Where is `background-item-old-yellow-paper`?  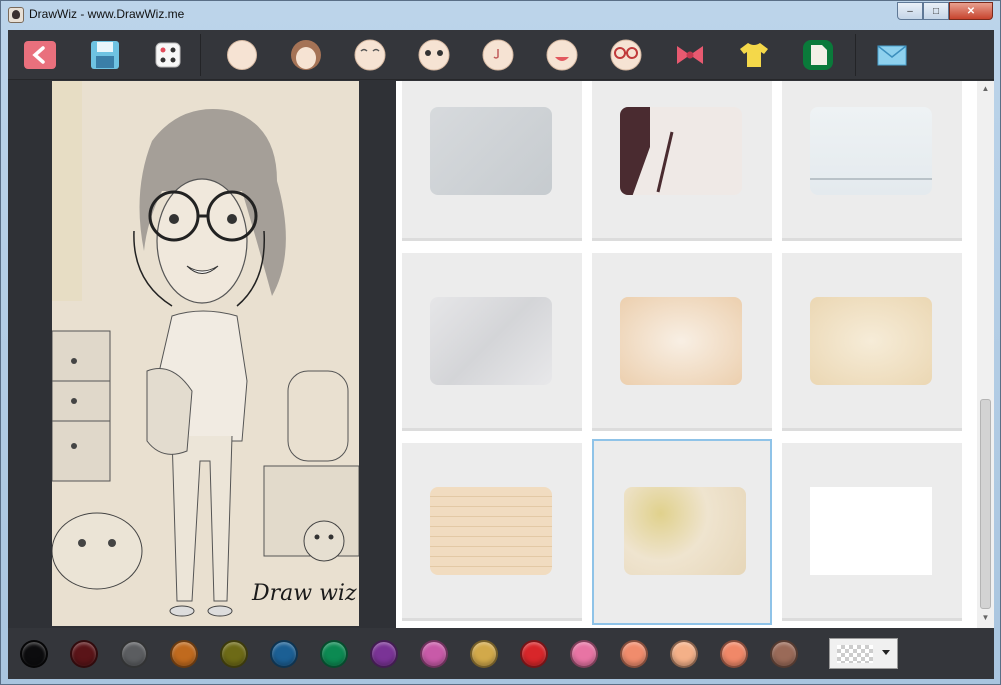
background-item-old-yellow-paper is located at coordinates (872, 342).